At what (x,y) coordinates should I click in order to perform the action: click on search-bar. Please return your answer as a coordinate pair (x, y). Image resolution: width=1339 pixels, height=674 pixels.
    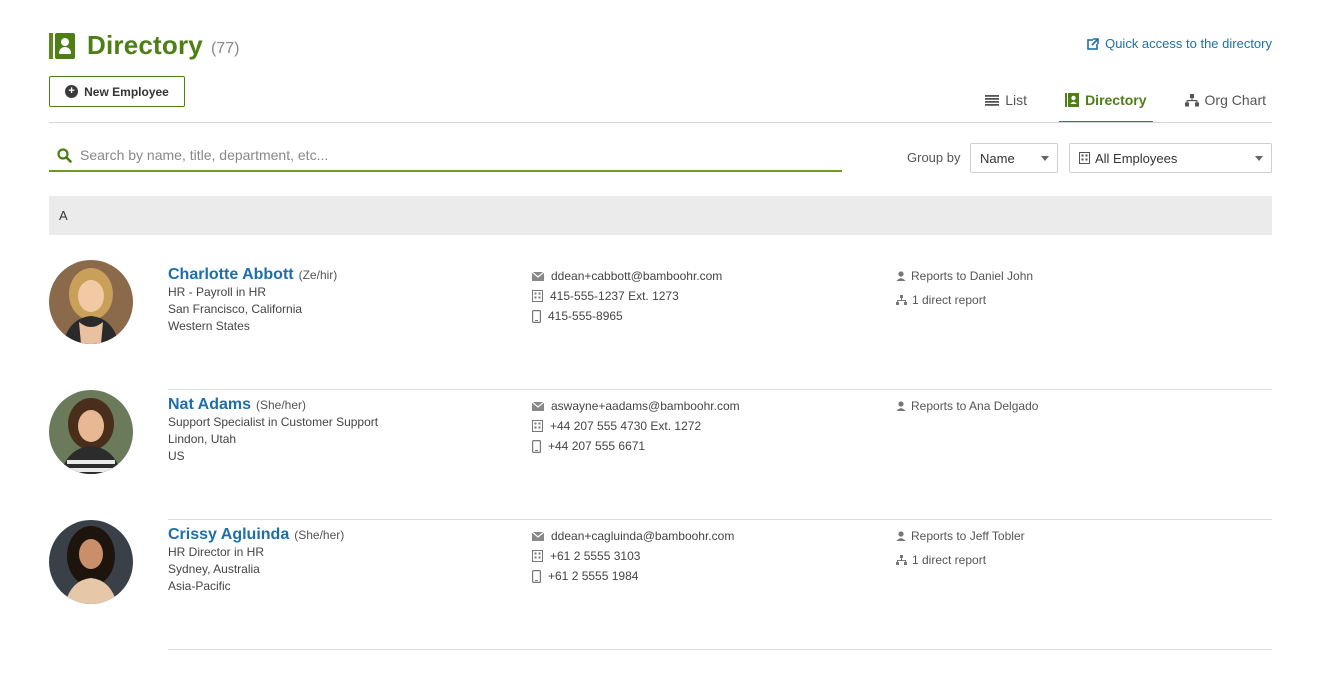
    Looking at the image, I should click on (445, 156).